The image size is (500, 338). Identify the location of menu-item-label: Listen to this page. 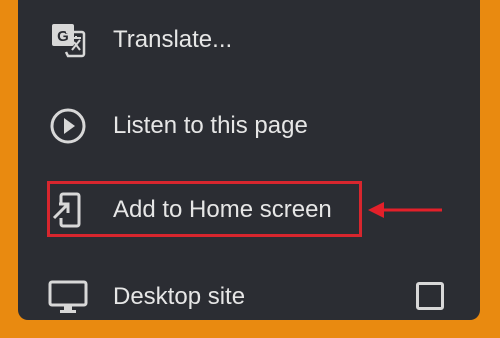
(210, 125).